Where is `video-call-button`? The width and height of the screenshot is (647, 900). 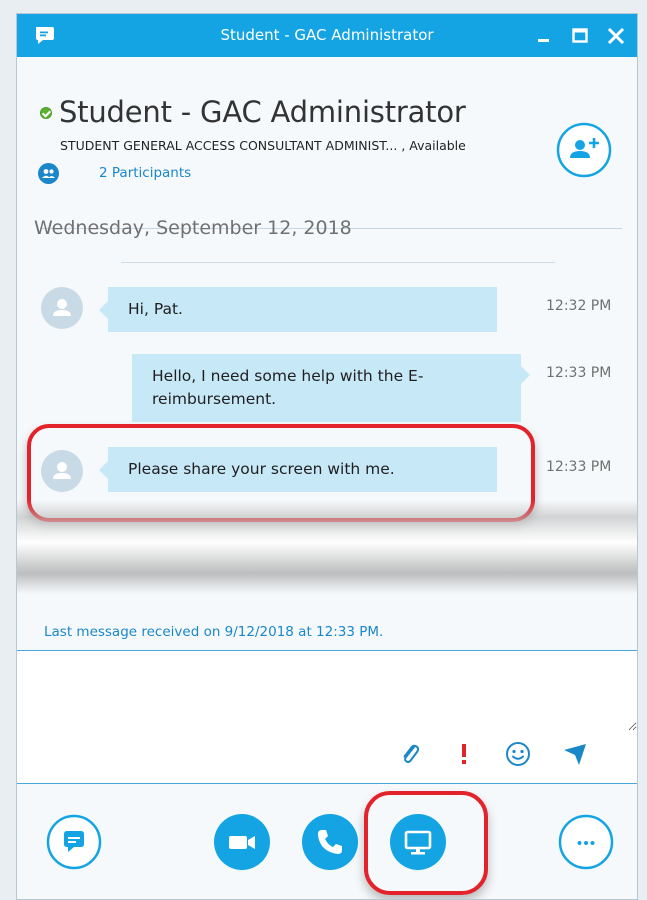
video-call-button is located at coordinates (242, 842).